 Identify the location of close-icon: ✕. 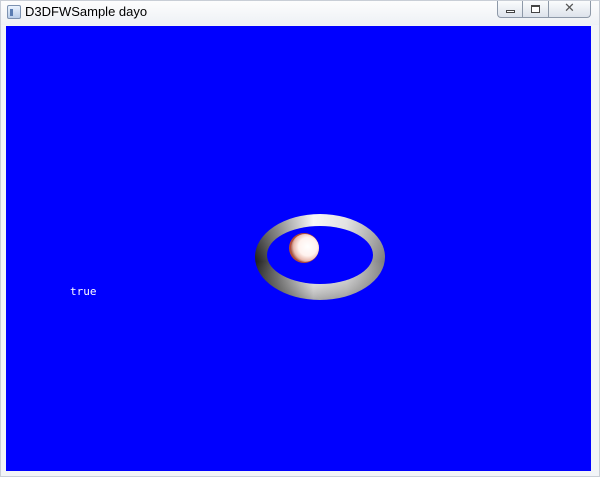
(569, 8).